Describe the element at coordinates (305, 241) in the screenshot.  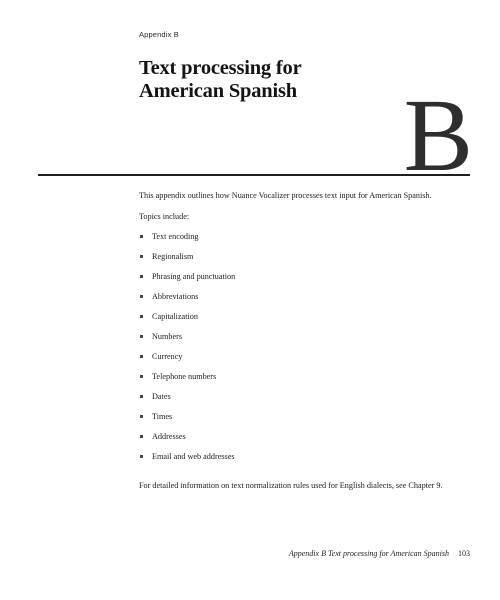
I see `list-item: Text encoding` at that location.